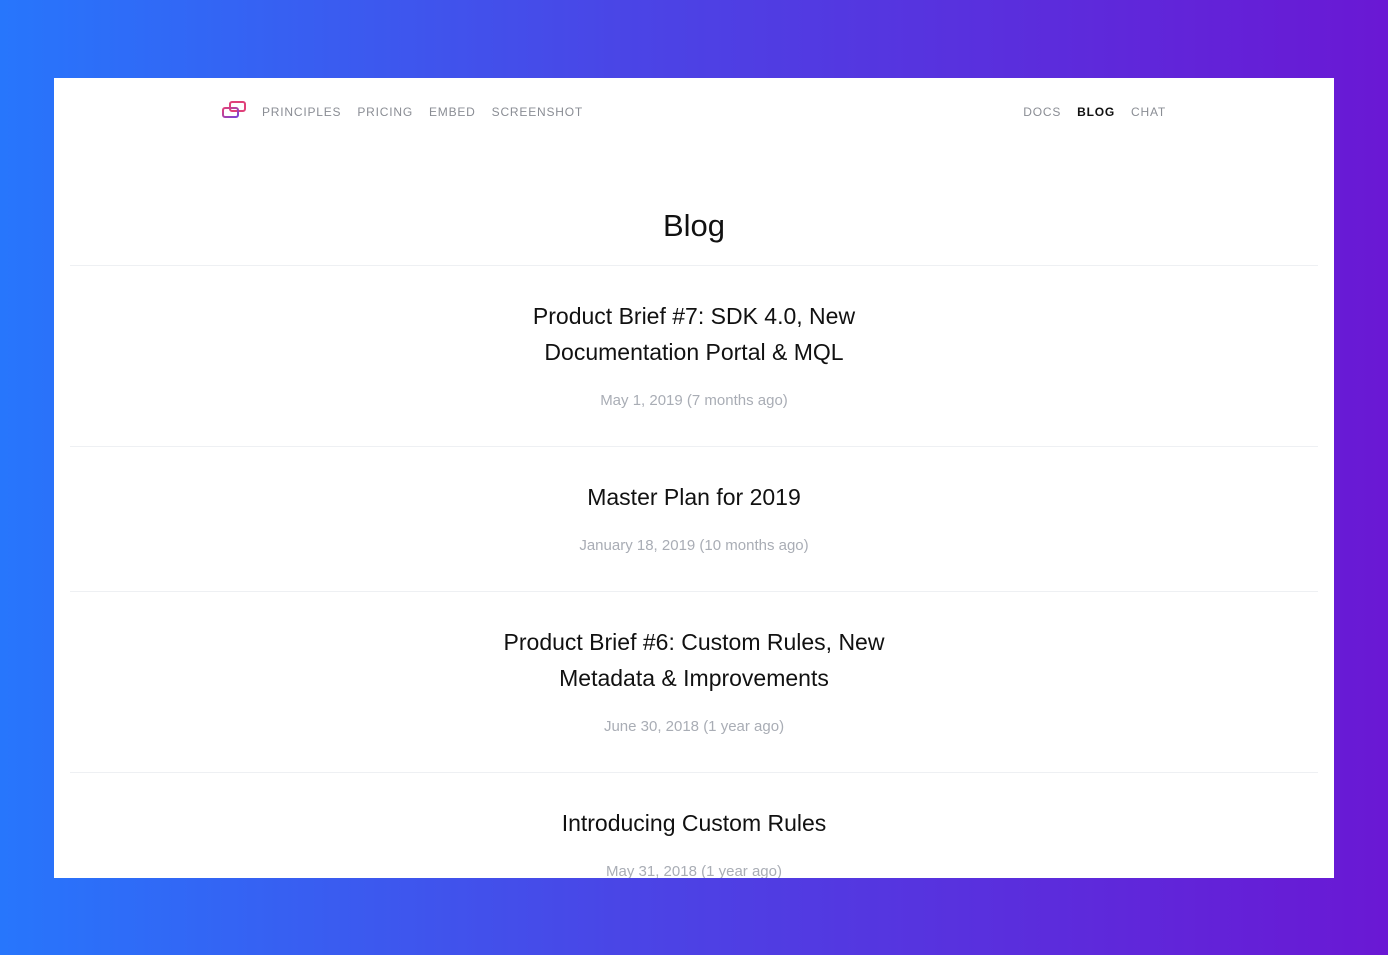 Image resolution: width=1388 pixels, height=955 pixels. I want to click on nav-link-pricing: PRICING, so click(385, 112).